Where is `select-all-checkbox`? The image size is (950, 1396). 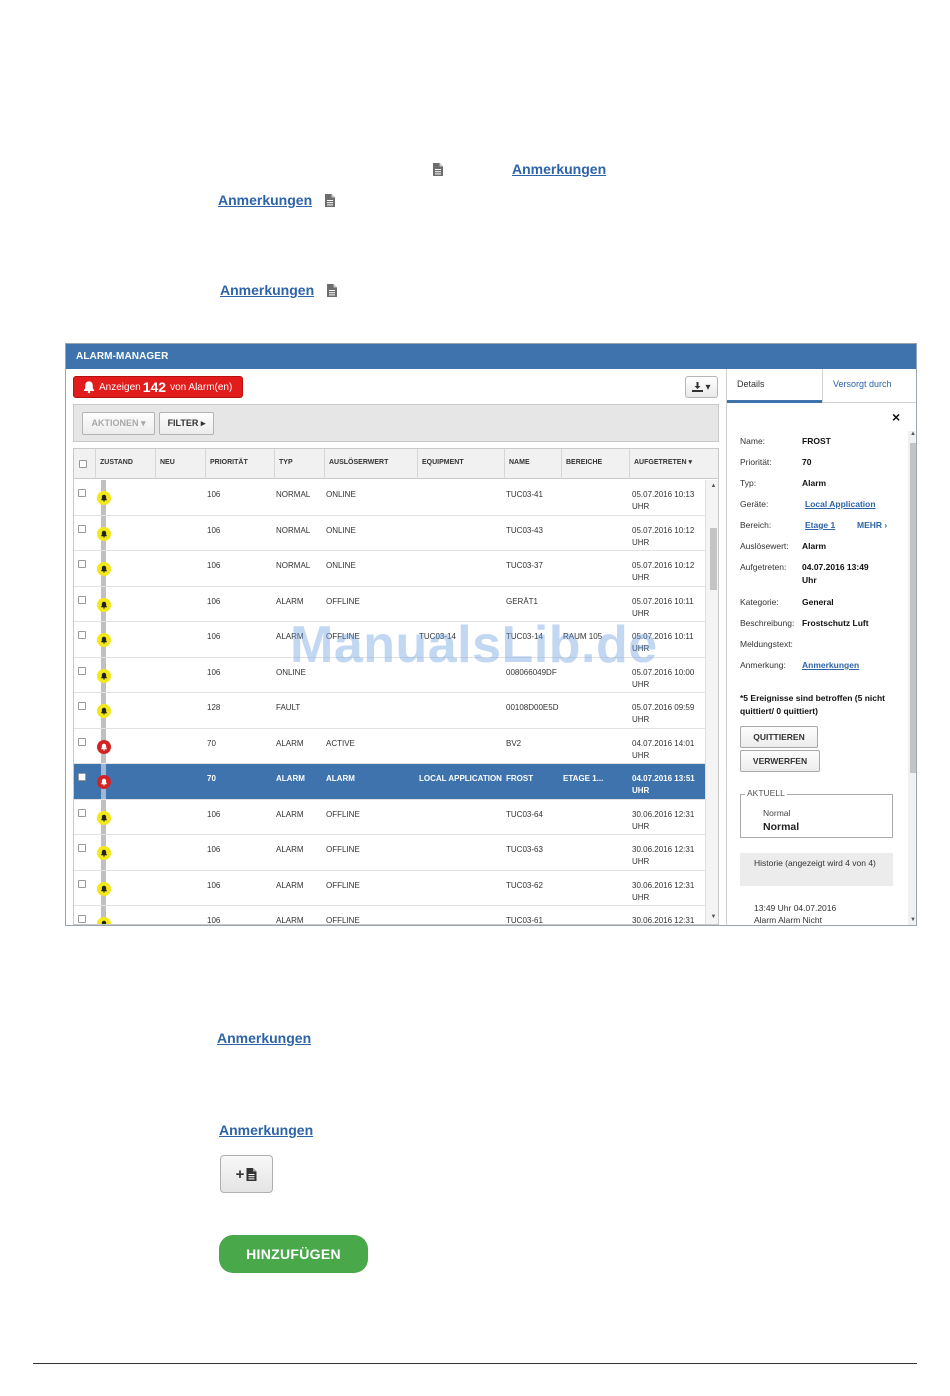
select-all-checkbox is located at coordinates (83, 464).